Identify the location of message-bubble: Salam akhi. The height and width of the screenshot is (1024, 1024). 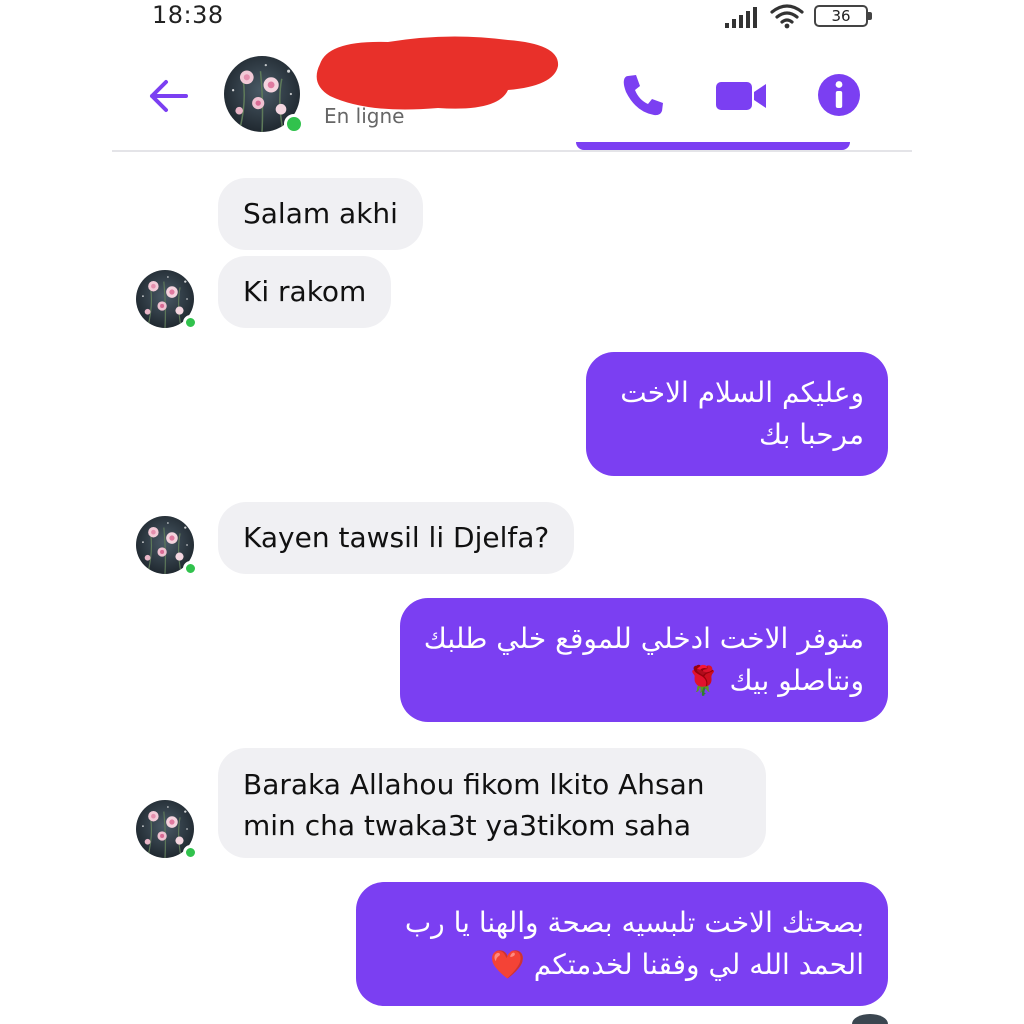
(320, 214).